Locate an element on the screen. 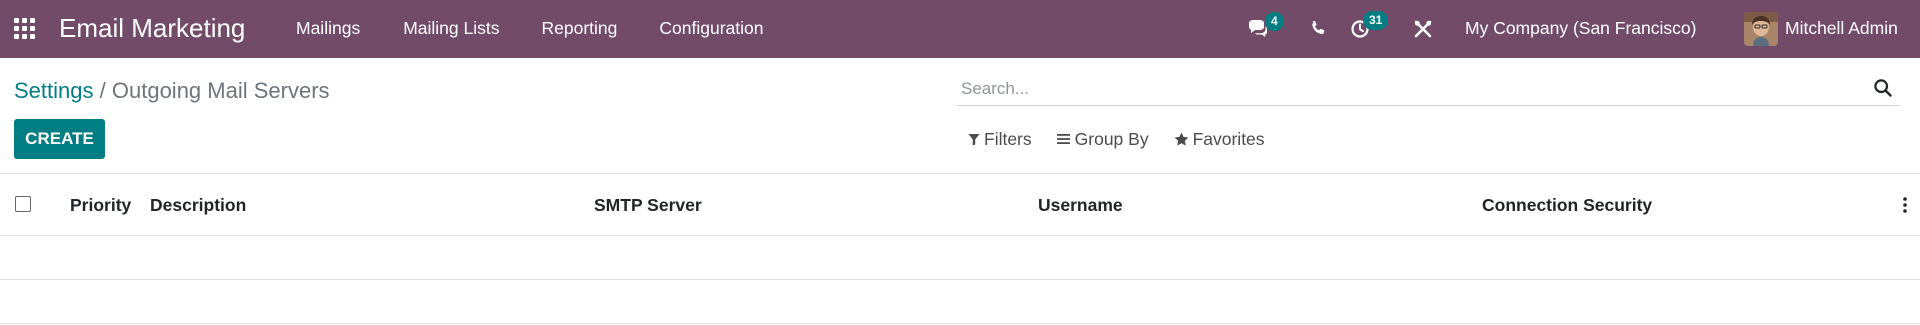  breadcrumb: Settings / Outgoing Mail Servers is located at coordinates (172, 91).